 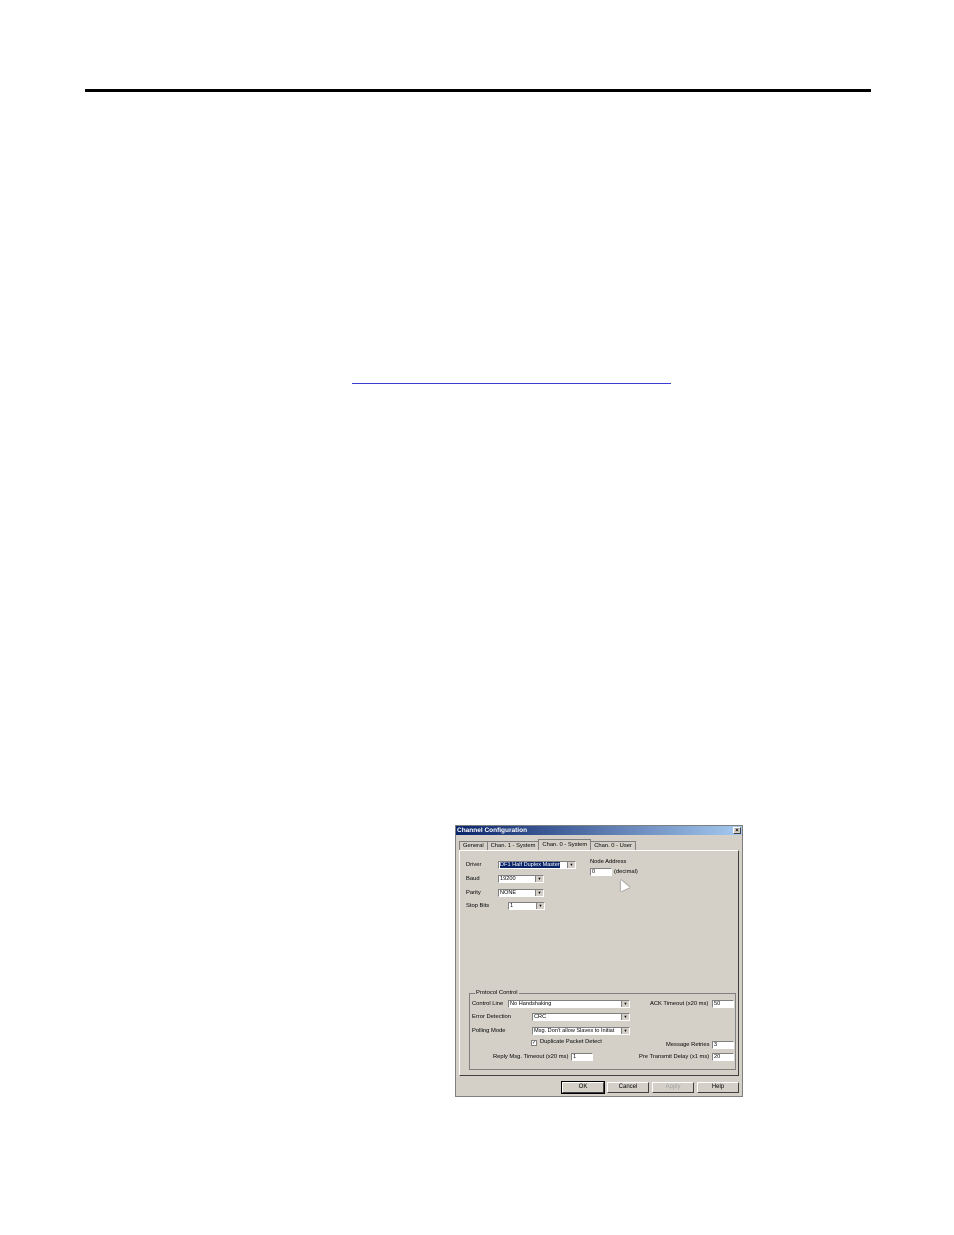 I want to click on message-retries-input: 3, so click(x=723, y=1045).